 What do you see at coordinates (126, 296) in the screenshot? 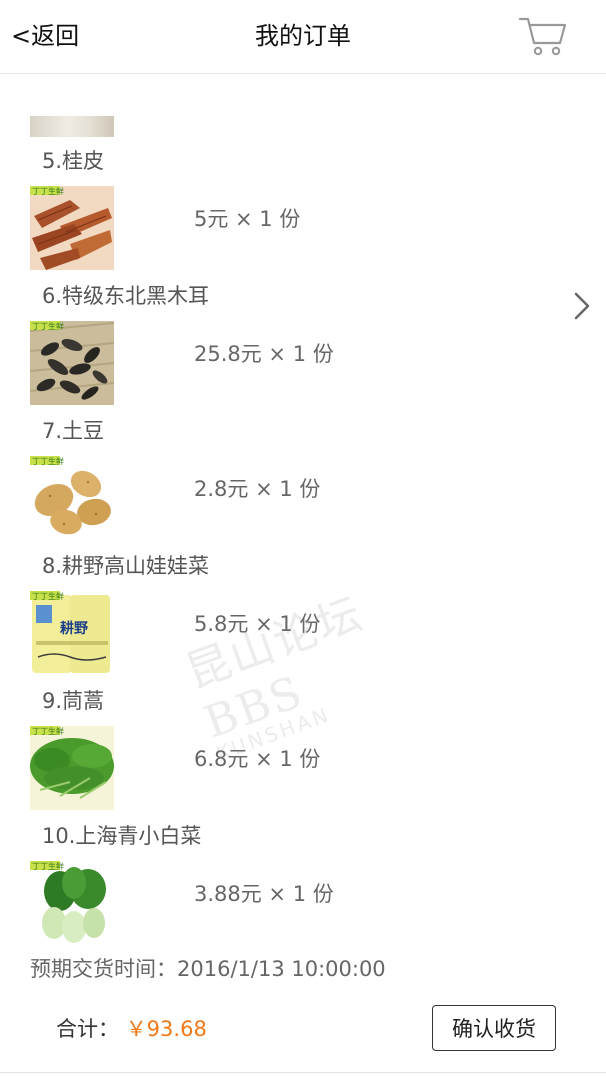
I see `item-name: 6.特级东北黑木耳` at bounding box center [126, 296].